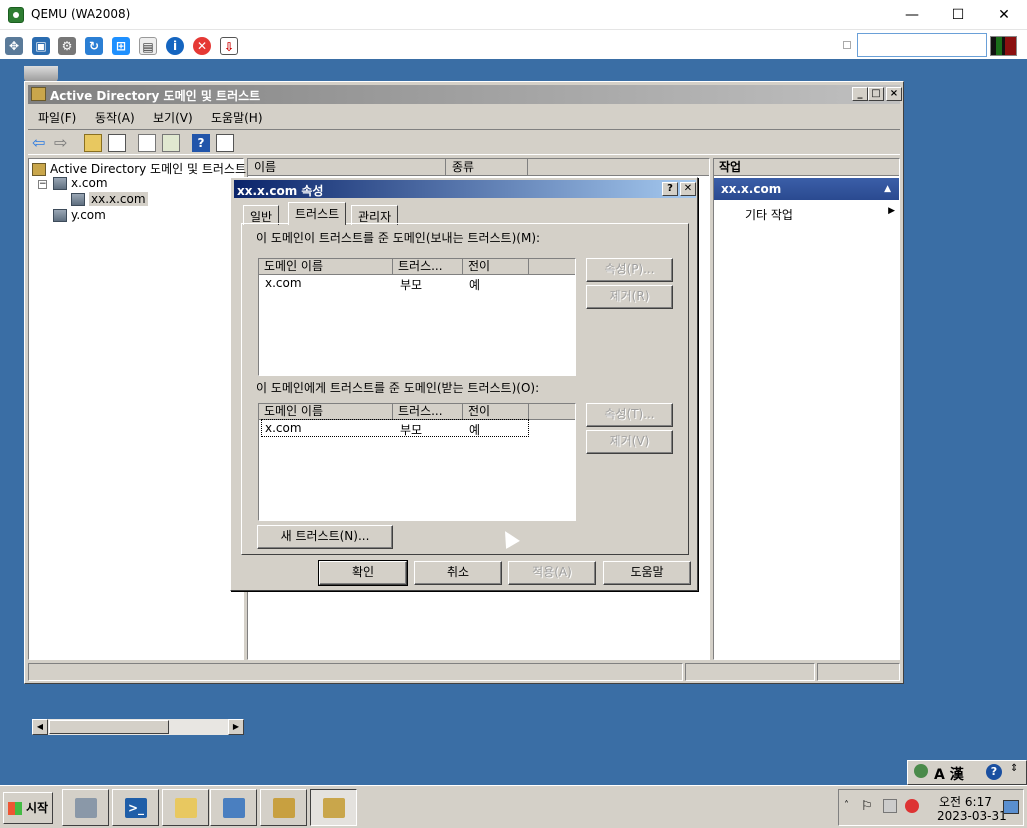 The height and width of the screenshot is (828, 1027). What do you see at coordinates (28, 808) in the screenshot?
I see `start-button: 시작` at bounding box center [28, 808].